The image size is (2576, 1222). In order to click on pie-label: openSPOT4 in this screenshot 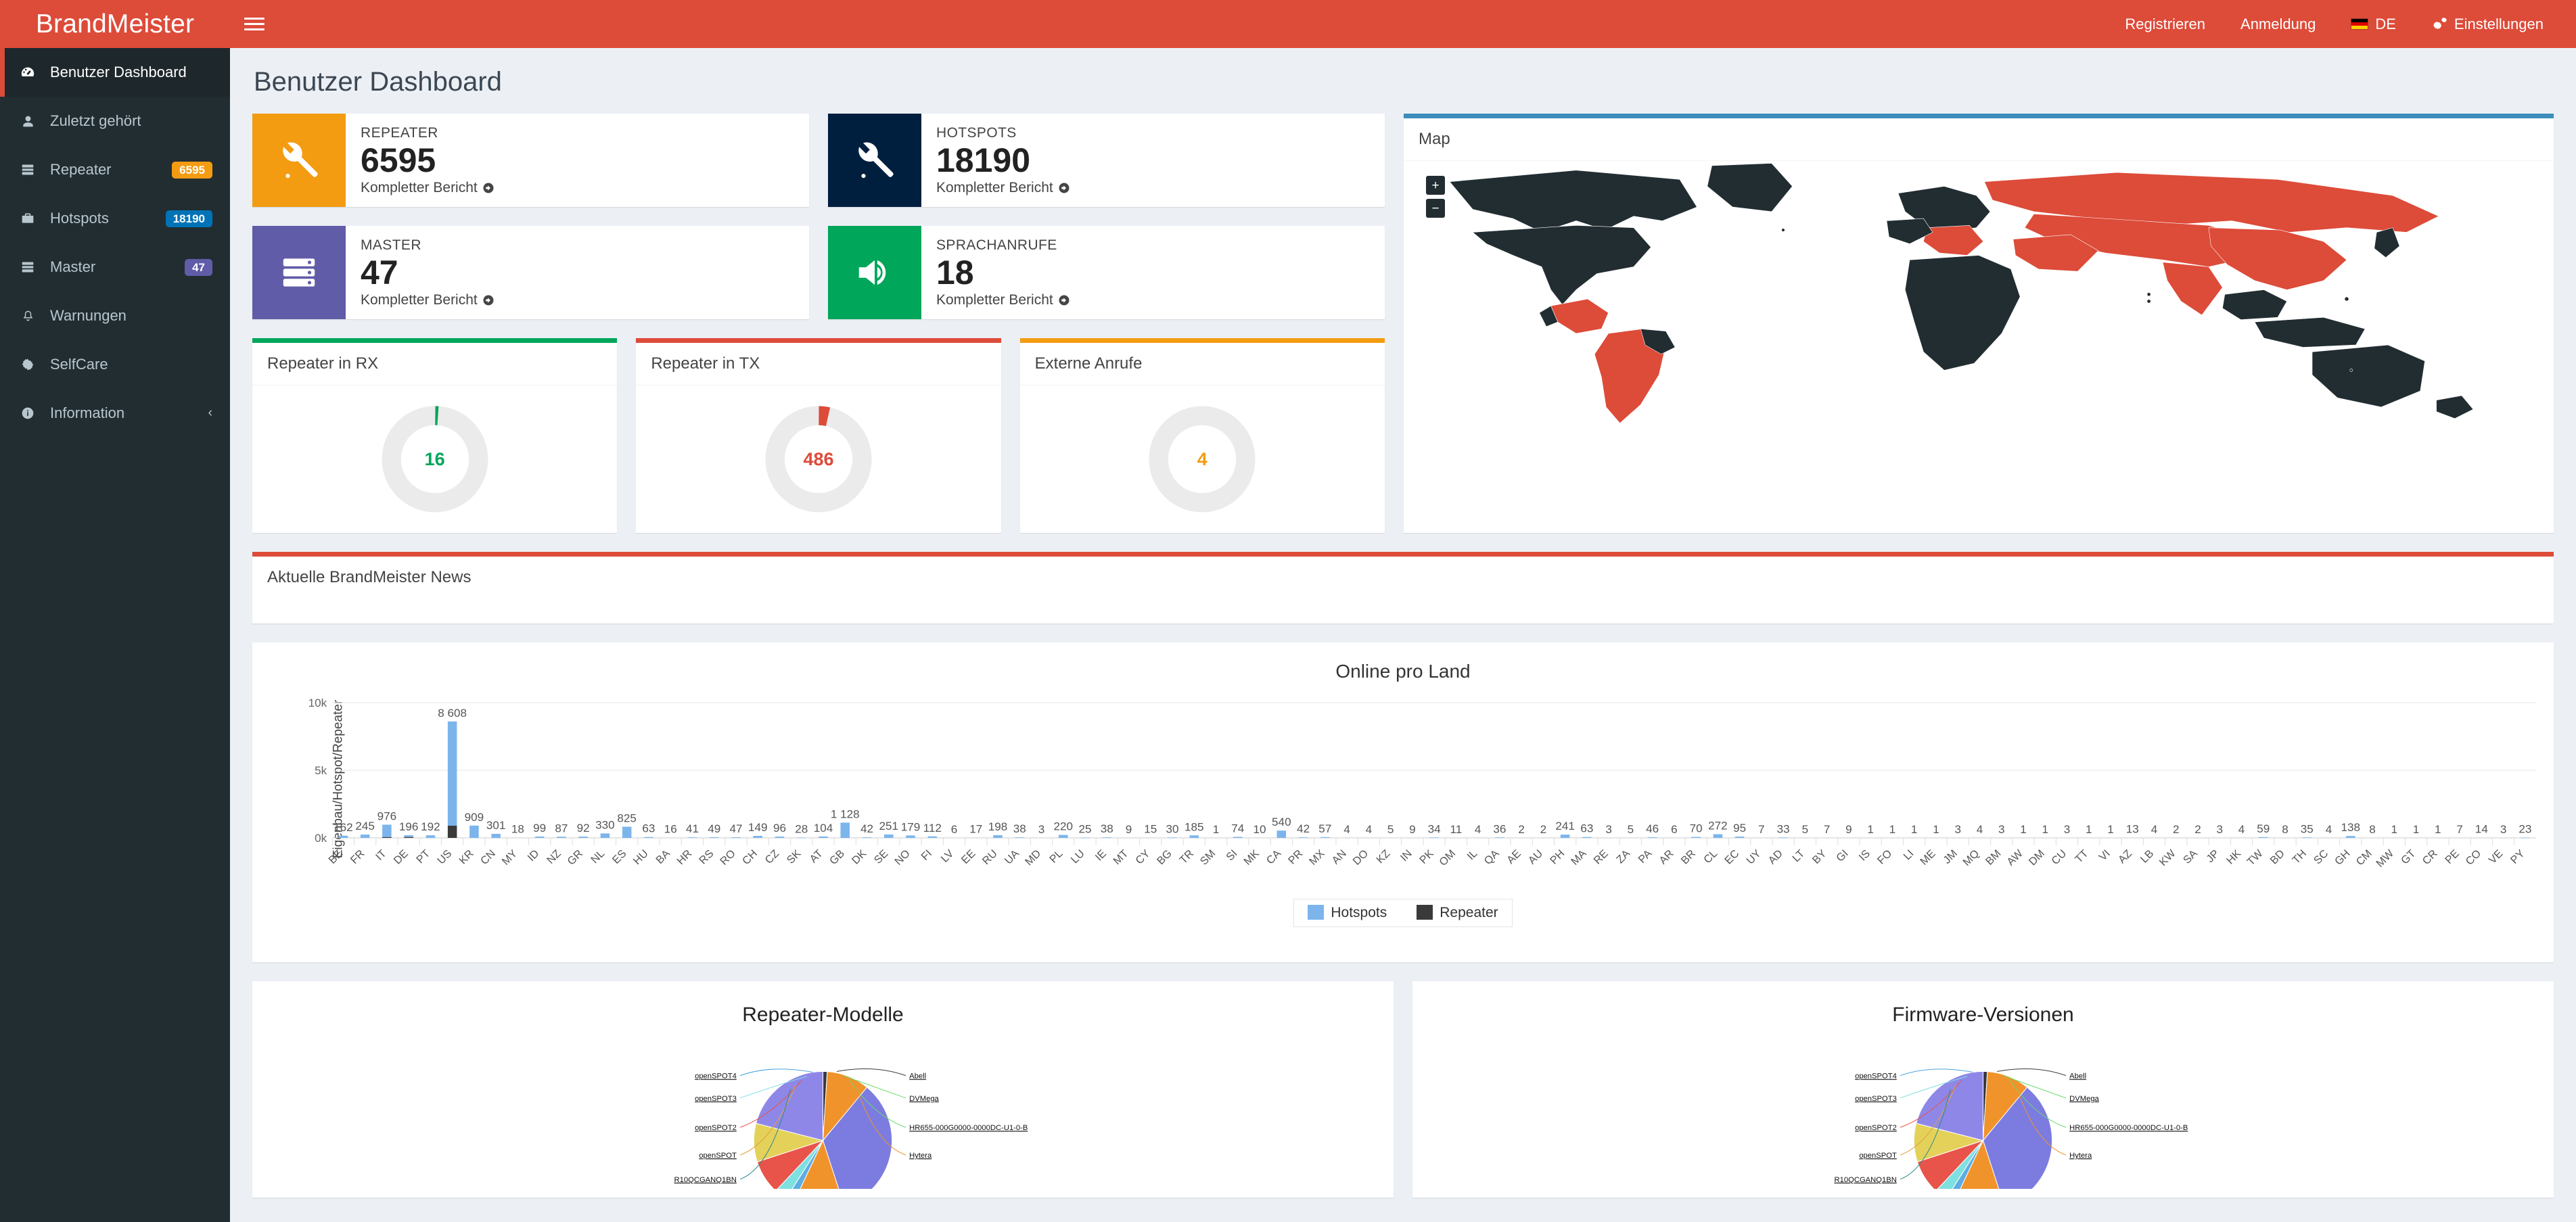, I will do `click(716, 1077)`.